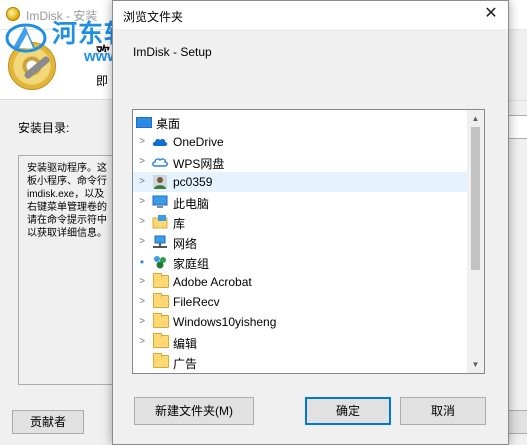  Describe the element at coordinates (160, 262) in the screenshot. I see `homegroup-icon` at that location.